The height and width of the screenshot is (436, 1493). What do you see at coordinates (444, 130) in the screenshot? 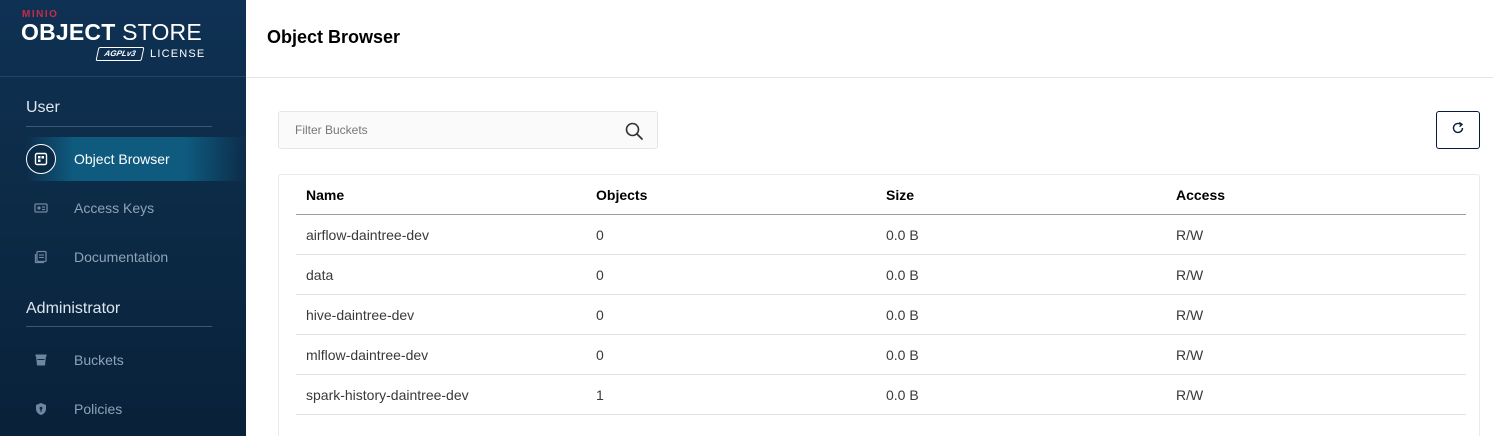
I see `filter-buckets-input` at bounding box center [444, 130].